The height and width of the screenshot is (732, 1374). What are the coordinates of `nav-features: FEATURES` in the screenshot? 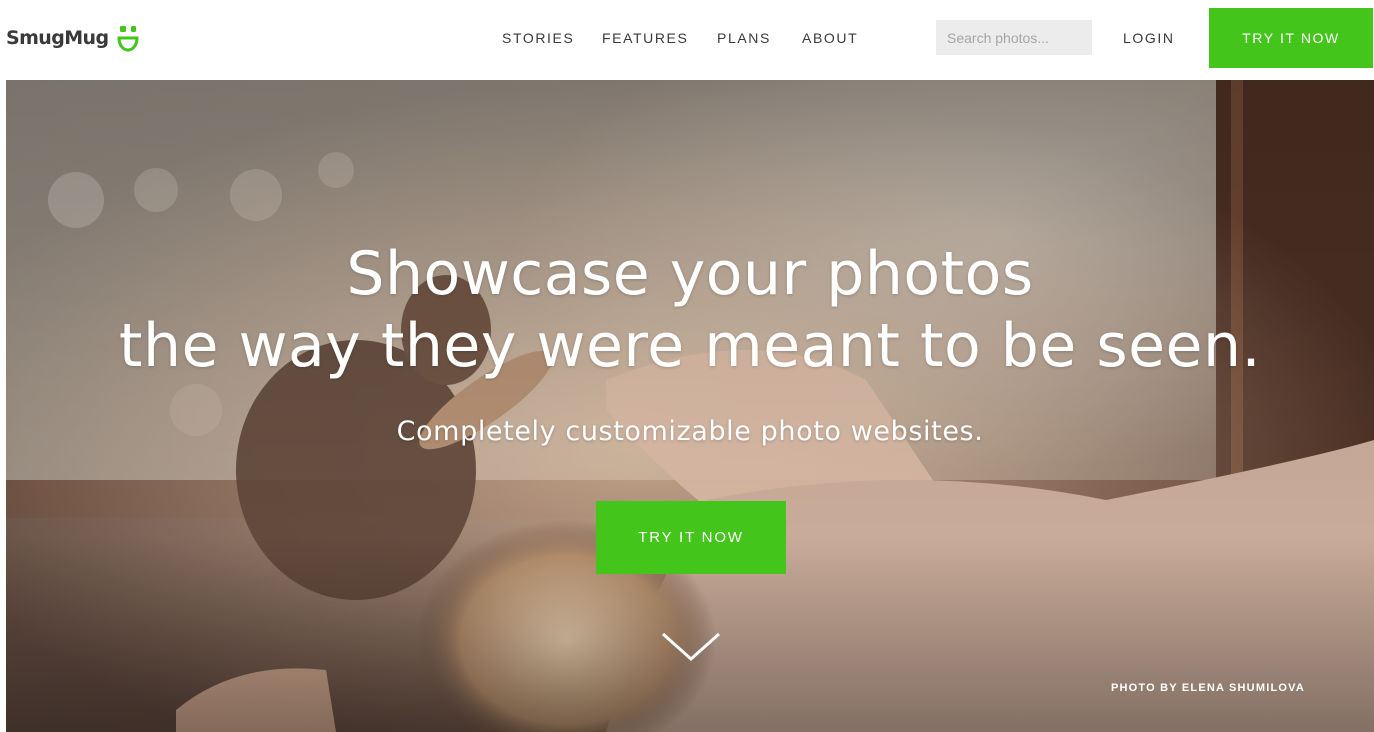 It's located at (645, 38).